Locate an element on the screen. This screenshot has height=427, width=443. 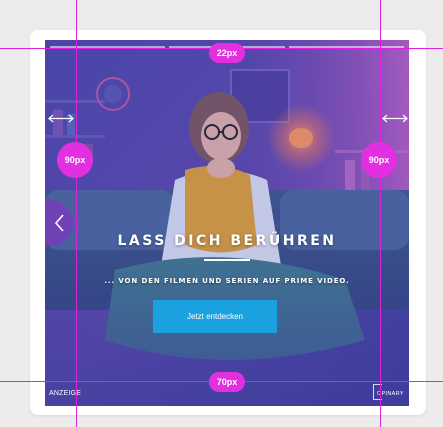
cta-button: Jetzt entdecken is located at coordinates (215, 316).